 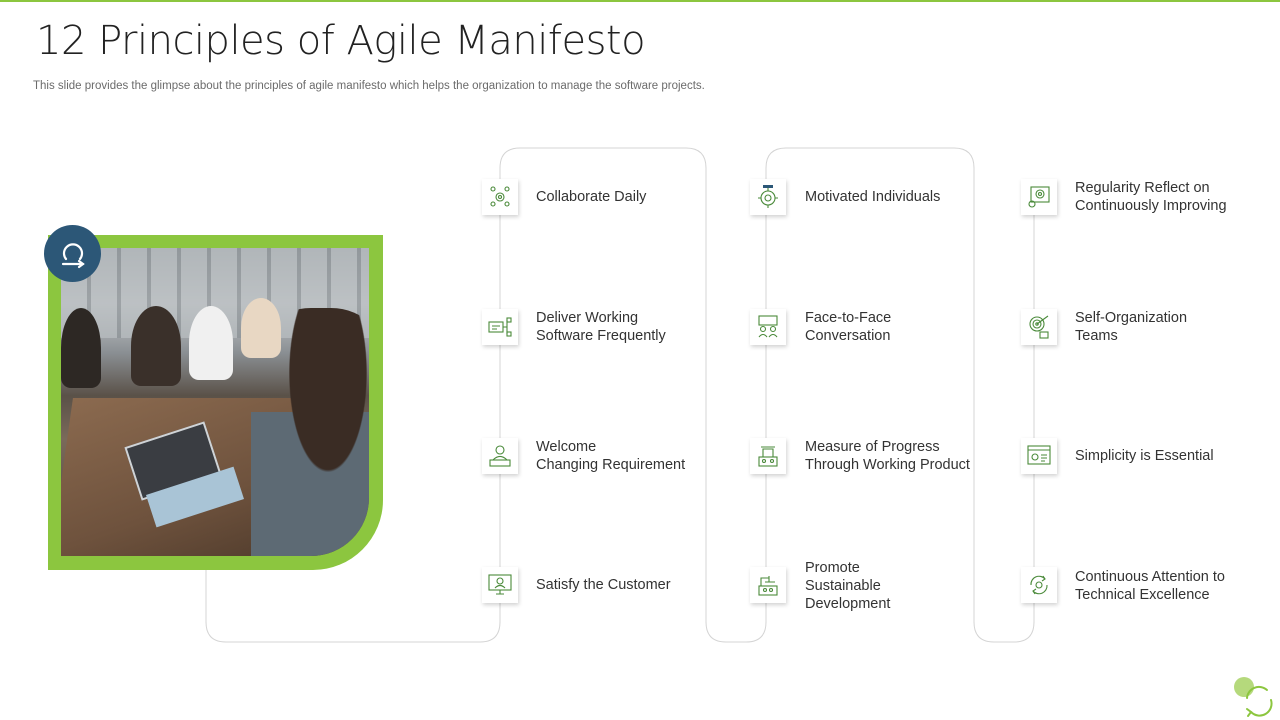 I want to click on principle-label: Promote Sustainable Development, so click(x=848, y=586).